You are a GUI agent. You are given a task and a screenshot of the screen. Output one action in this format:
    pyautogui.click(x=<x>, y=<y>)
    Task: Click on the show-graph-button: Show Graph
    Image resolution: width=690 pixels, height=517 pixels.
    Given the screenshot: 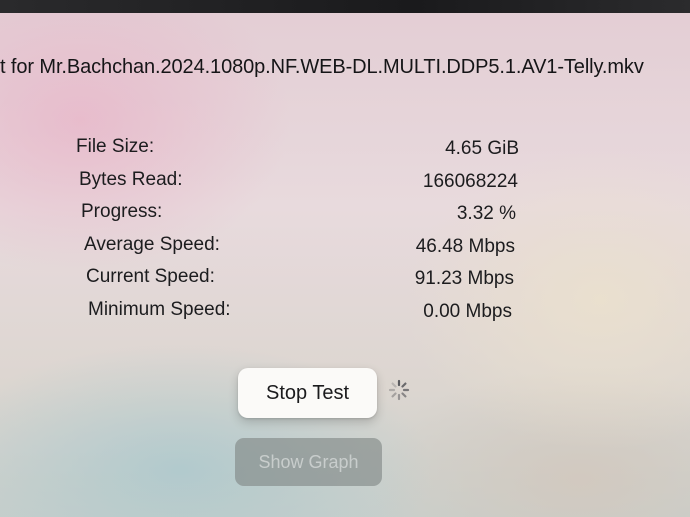 What is the action you would take?
    pyautogui.click(x=308, y=462)
    